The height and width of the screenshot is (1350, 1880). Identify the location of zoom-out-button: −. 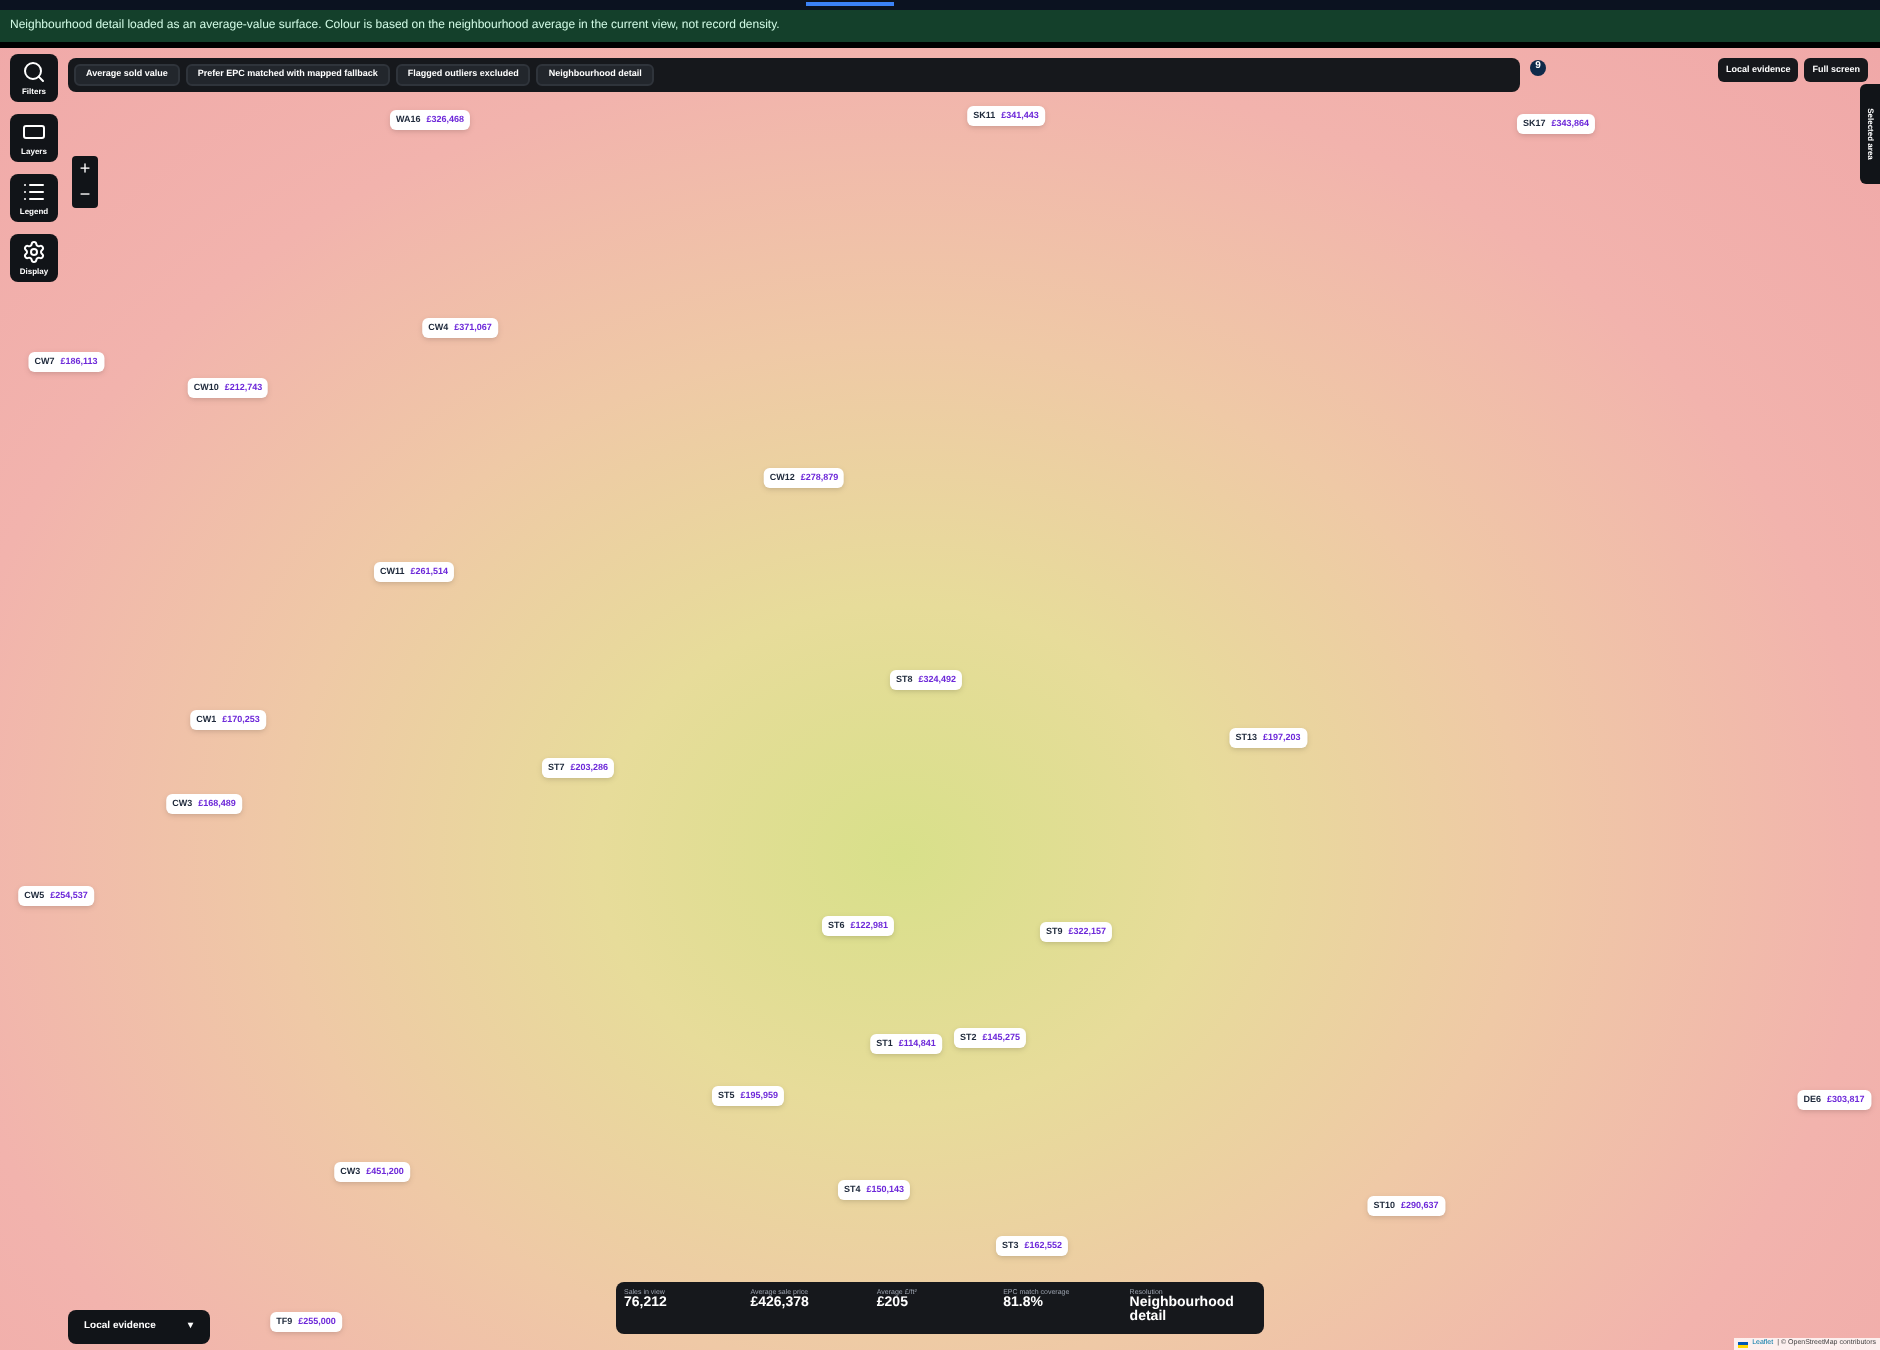
(85, 195).